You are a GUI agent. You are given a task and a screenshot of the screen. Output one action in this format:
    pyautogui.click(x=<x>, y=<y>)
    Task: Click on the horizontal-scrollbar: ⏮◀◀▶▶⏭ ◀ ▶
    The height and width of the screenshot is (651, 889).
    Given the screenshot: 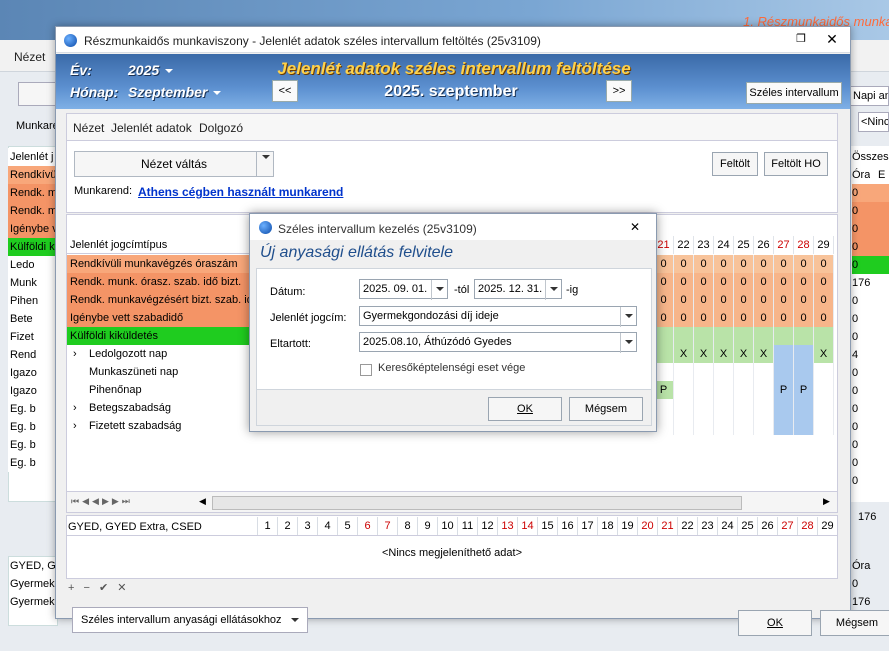 What is the action you would take?
    pyautogui.click(x=452, y=502)
    